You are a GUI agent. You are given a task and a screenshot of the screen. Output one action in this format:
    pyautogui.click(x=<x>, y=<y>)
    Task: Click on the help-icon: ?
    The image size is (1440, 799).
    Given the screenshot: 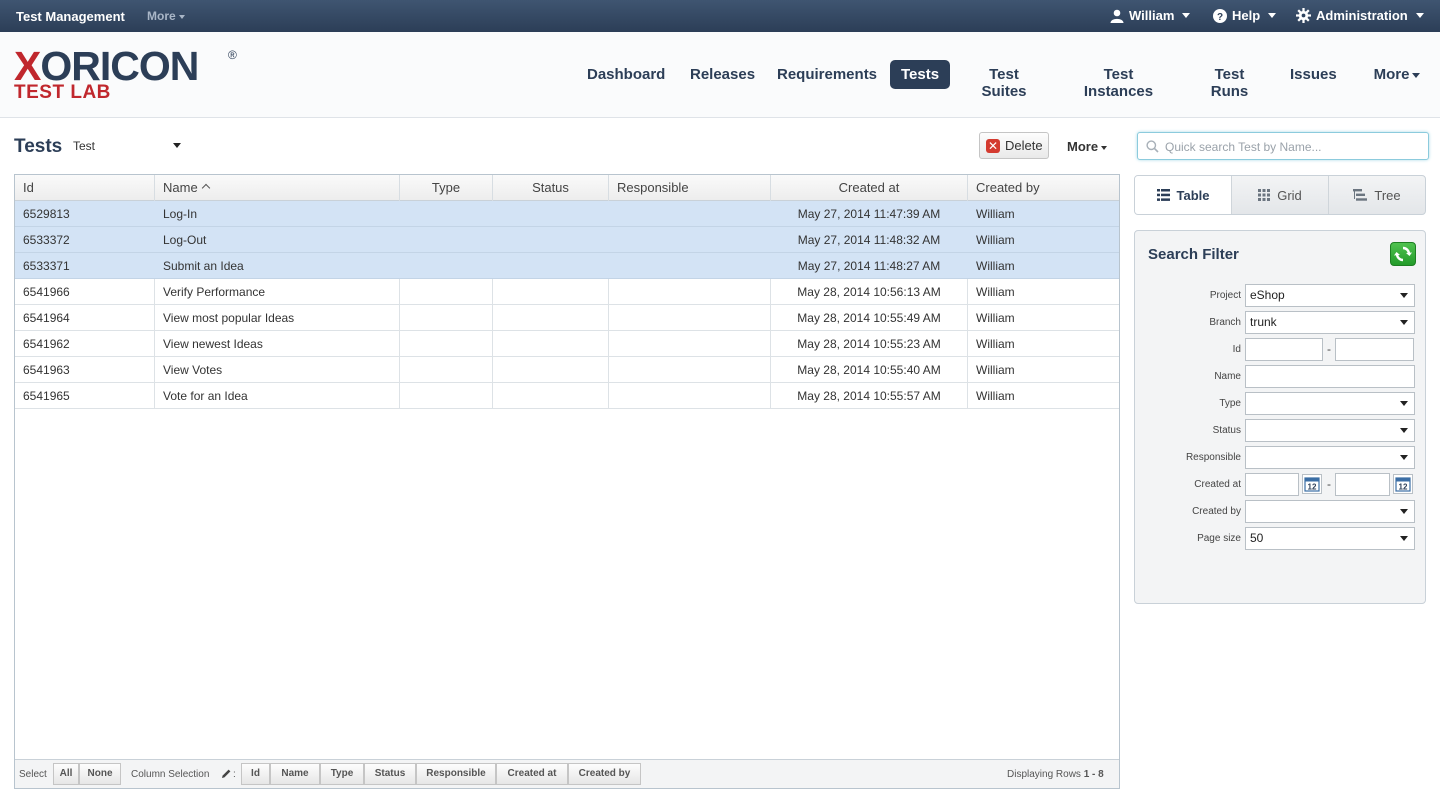 What is the action you would take?
    pyautogui.click(x=1220, y=15)
    